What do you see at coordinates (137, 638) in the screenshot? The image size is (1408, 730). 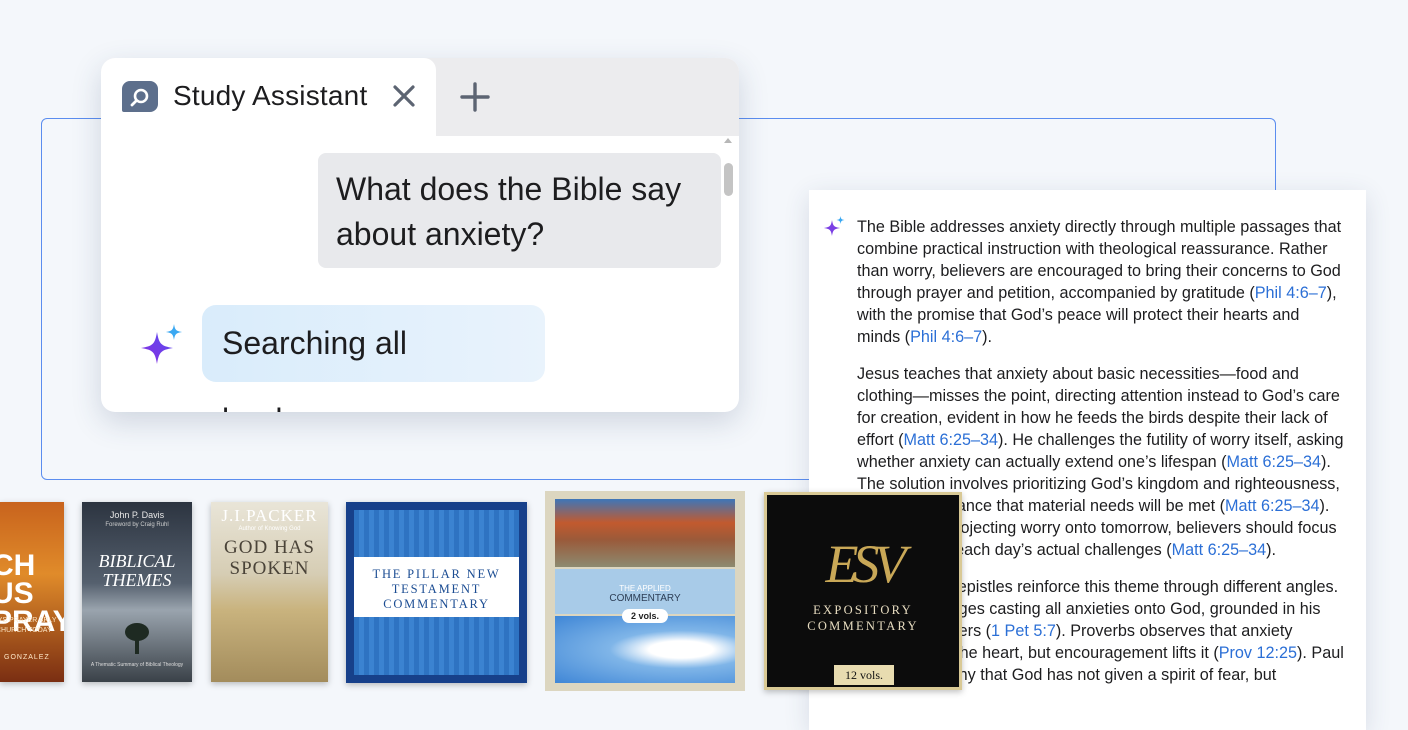 I see `tree-icon` at bounding box center [137, 638].